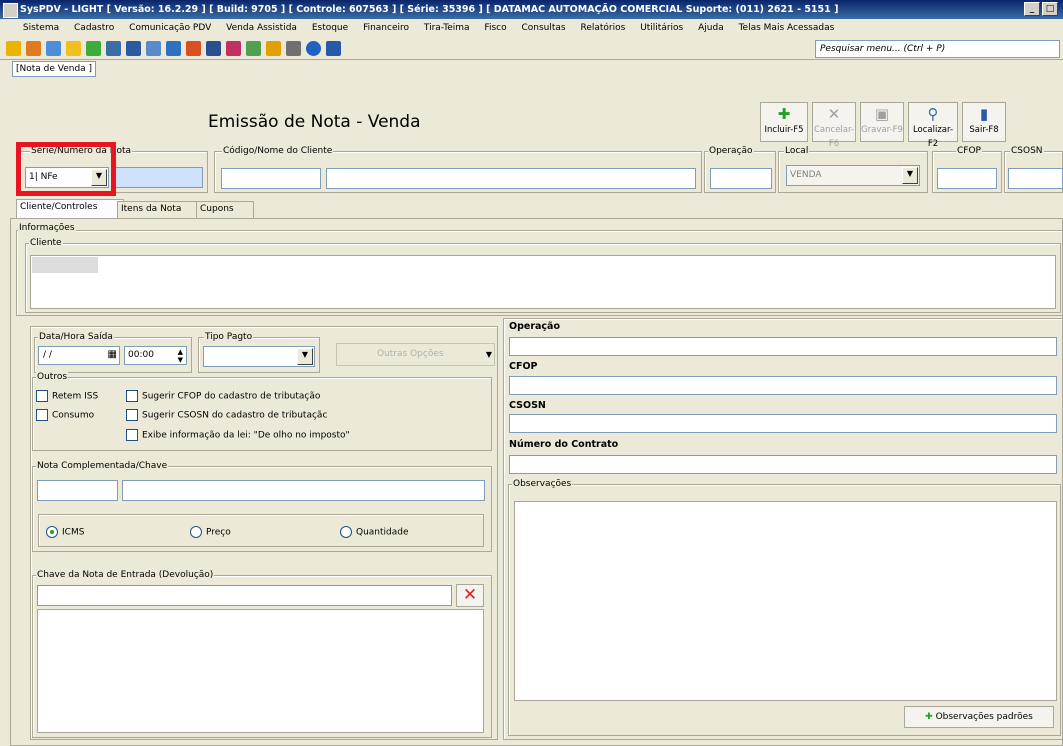  What do you see at coordinates (543, 28) in the screenshot?
I see `menu-consultas: Consultas` at bounding box center [543, 28].